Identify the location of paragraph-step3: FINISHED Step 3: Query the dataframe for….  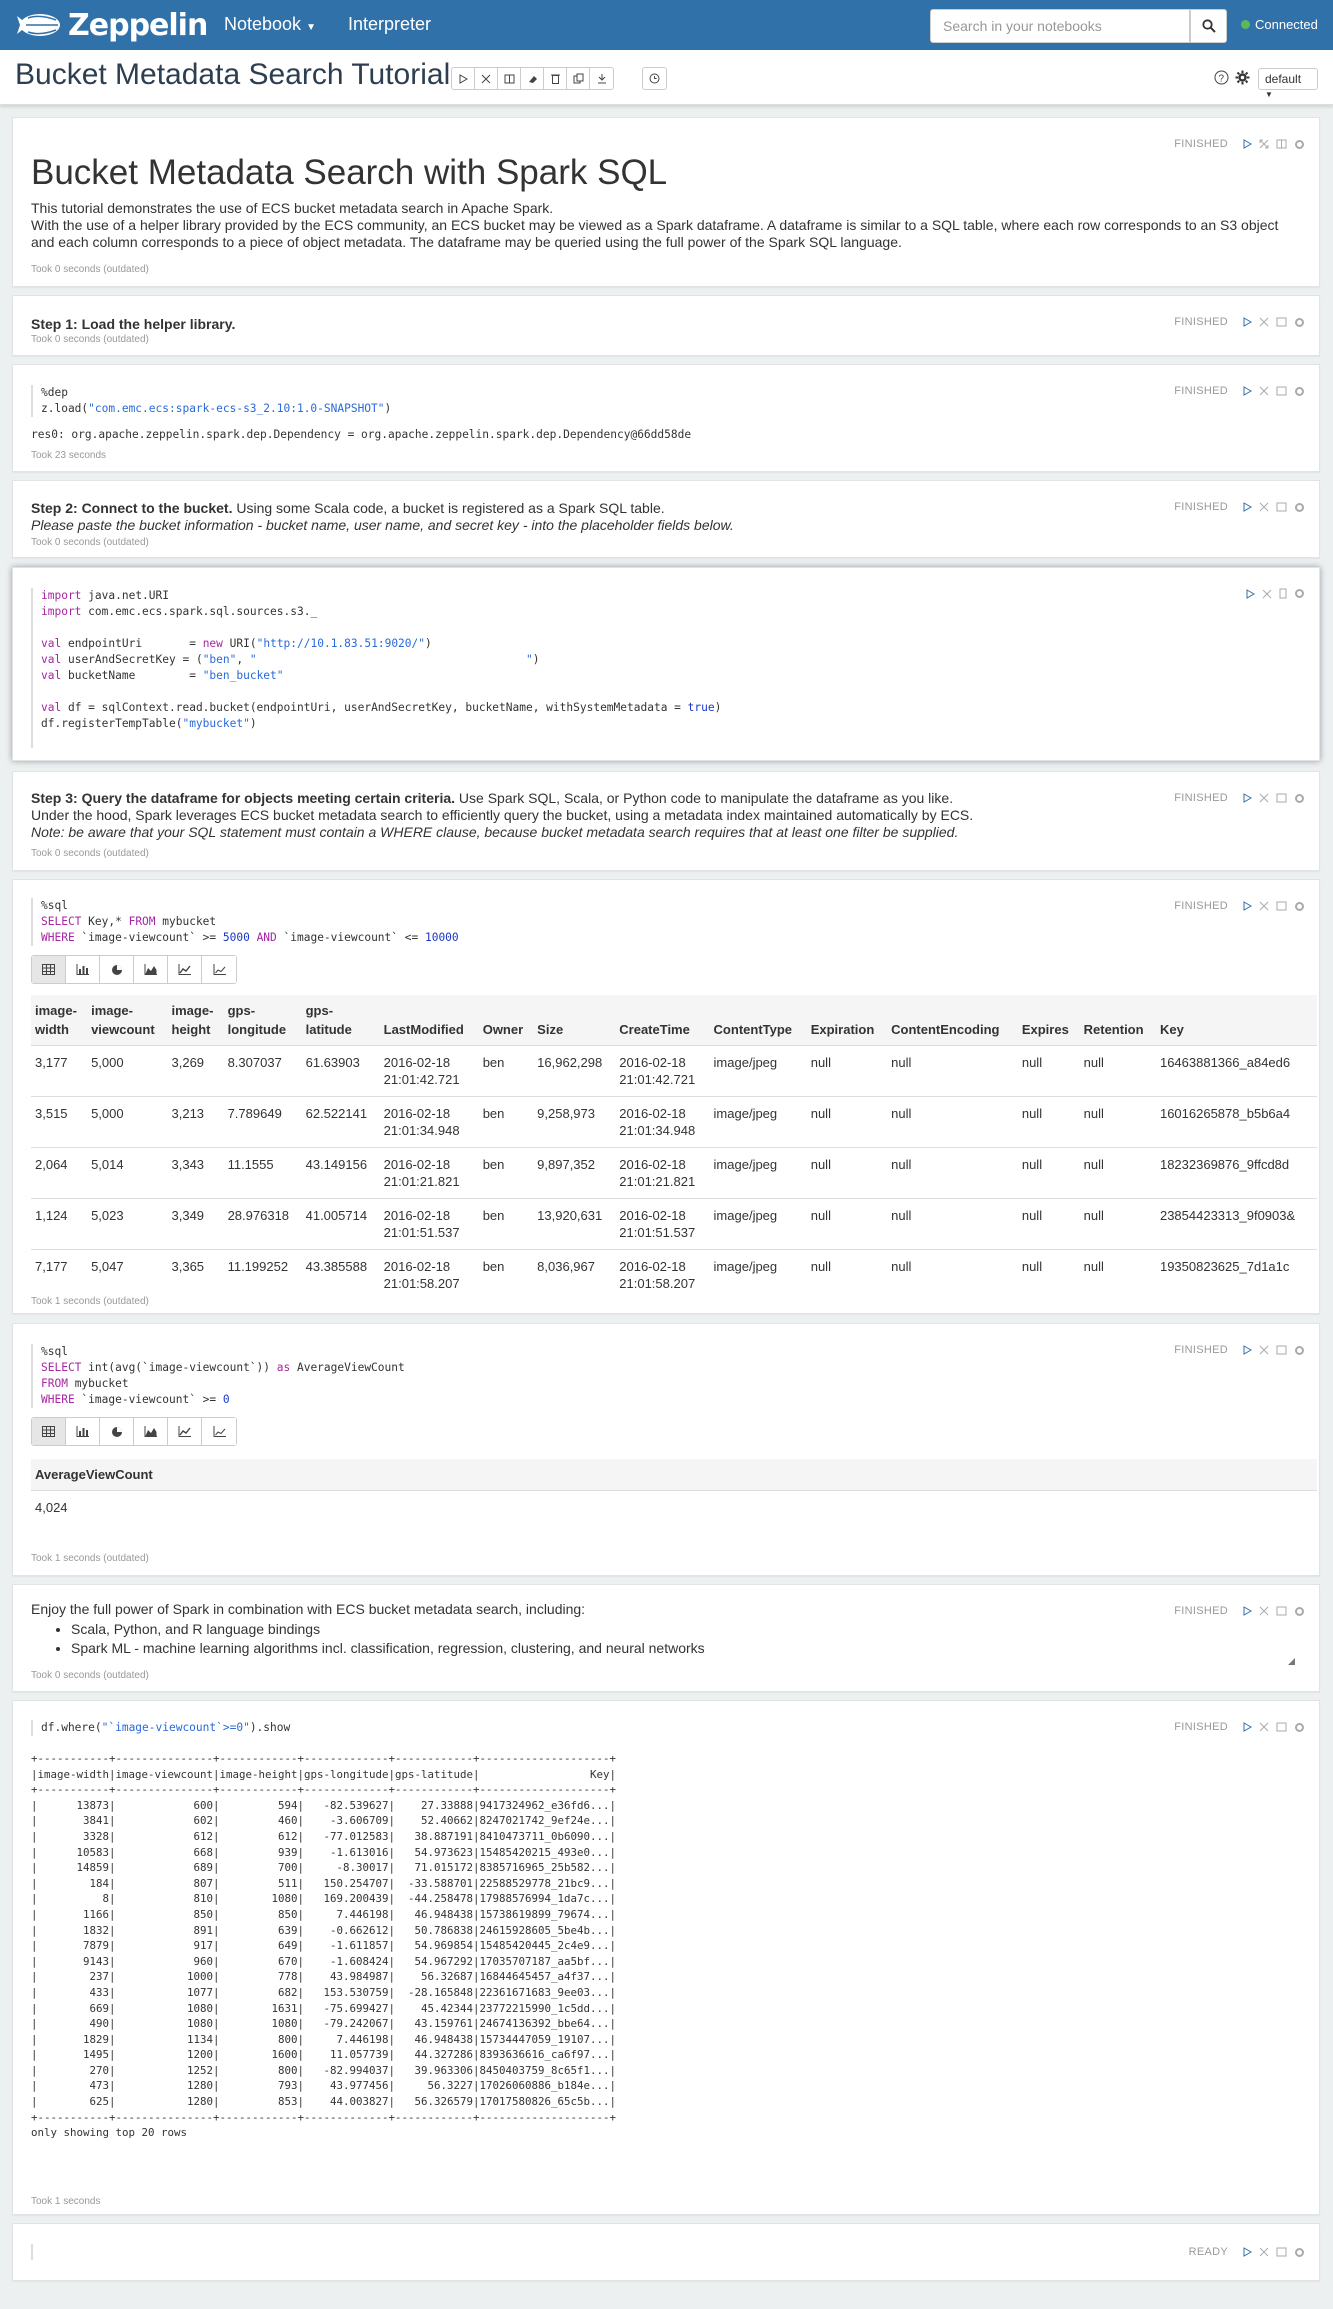
(666, 821).